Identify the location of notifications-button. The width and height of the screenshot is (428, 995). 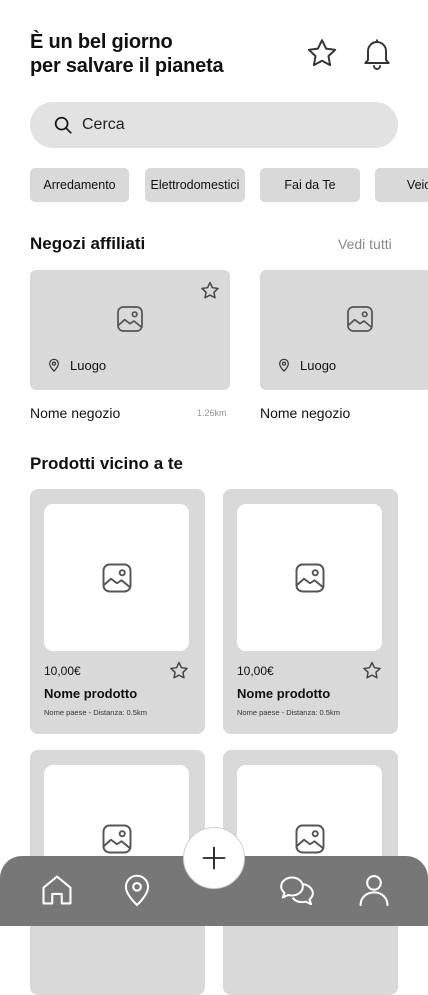
(377, 54).